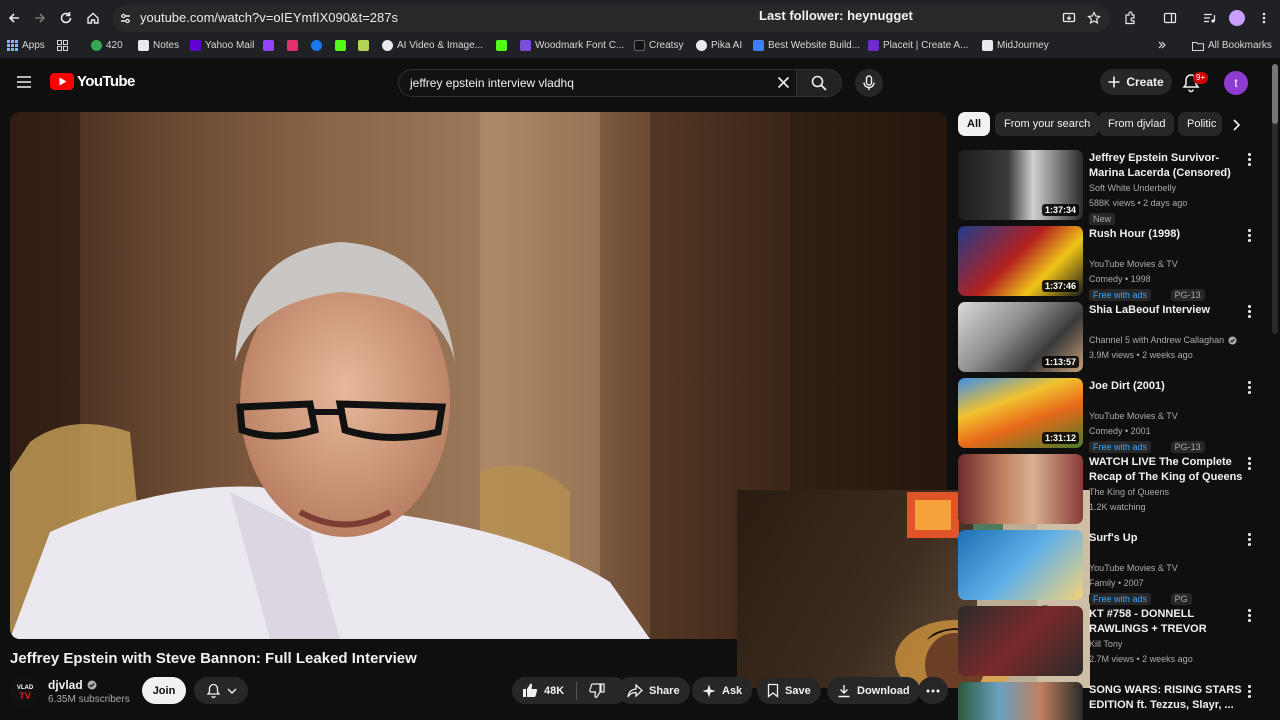 The height and width of the screenshot is (720, 1280). I want to click on video-thumbnail: 1:37:46, so click(1020, 261).